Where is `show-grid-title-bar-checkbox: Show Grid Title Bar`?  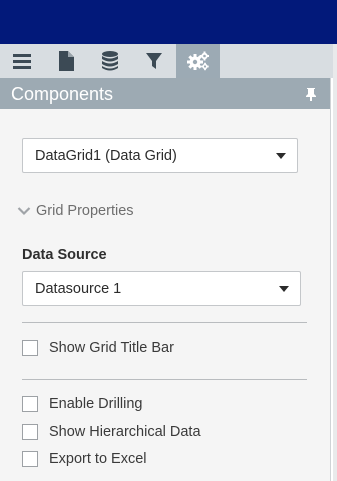
show-grid-title-bar-checkbox: Show Grid Title Bar is located at coordinates (98, 348).